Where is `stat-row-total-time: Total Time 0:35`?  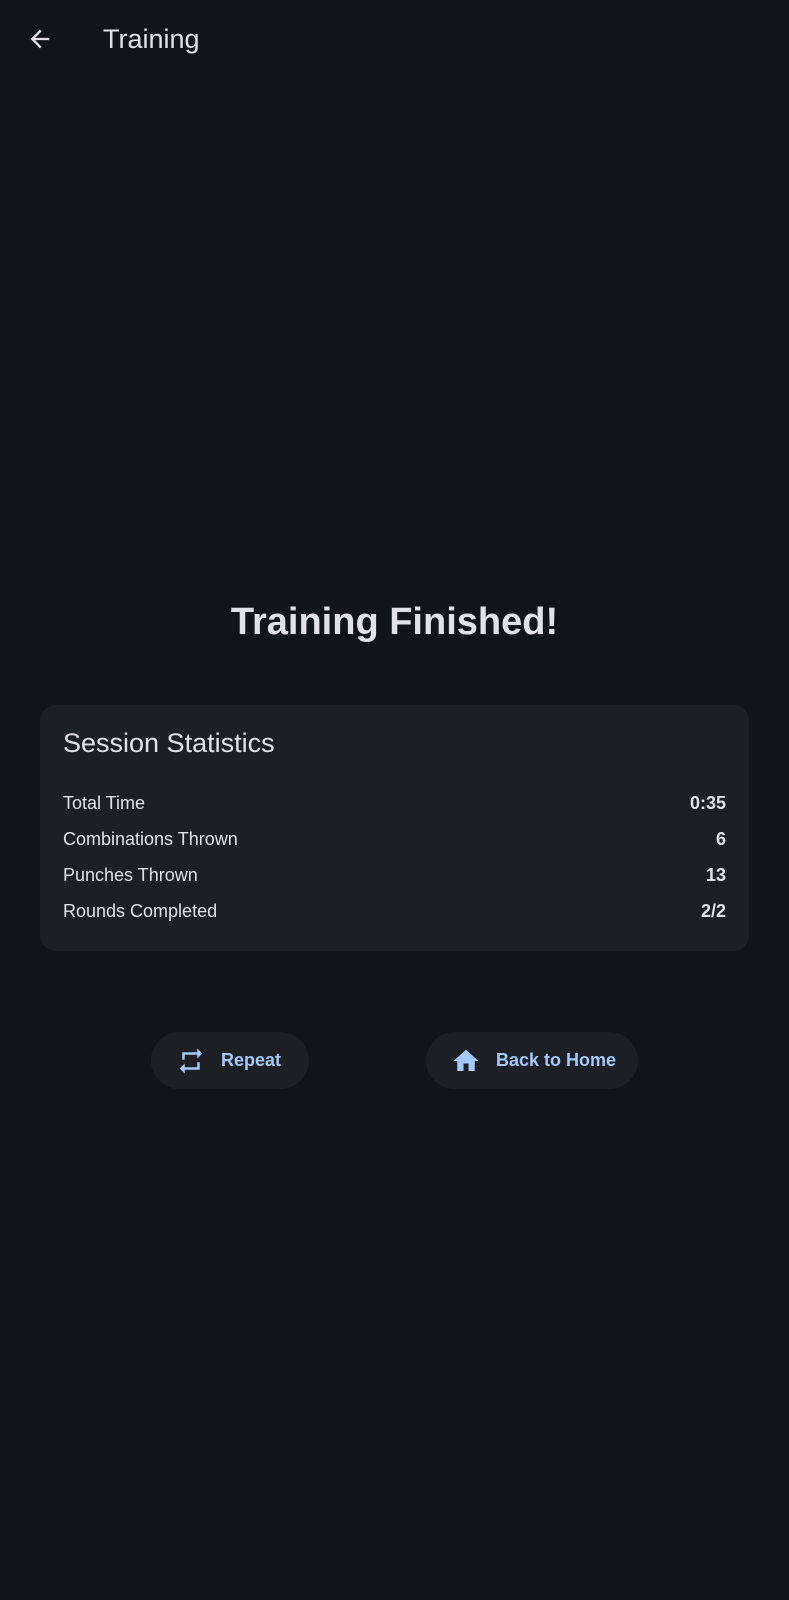 stat-row-total-time: Total Time 0:35 is located at coordinates (394, 803).